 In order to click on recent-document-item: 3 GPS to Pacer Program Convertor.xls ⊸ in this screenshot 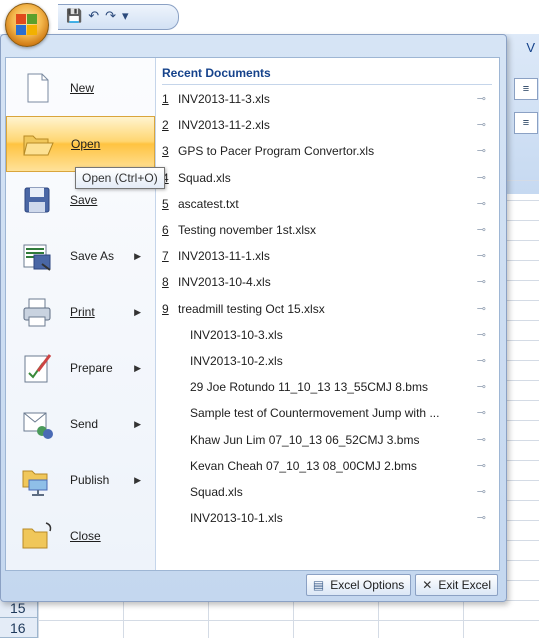, I will do `click(327, 151)`.